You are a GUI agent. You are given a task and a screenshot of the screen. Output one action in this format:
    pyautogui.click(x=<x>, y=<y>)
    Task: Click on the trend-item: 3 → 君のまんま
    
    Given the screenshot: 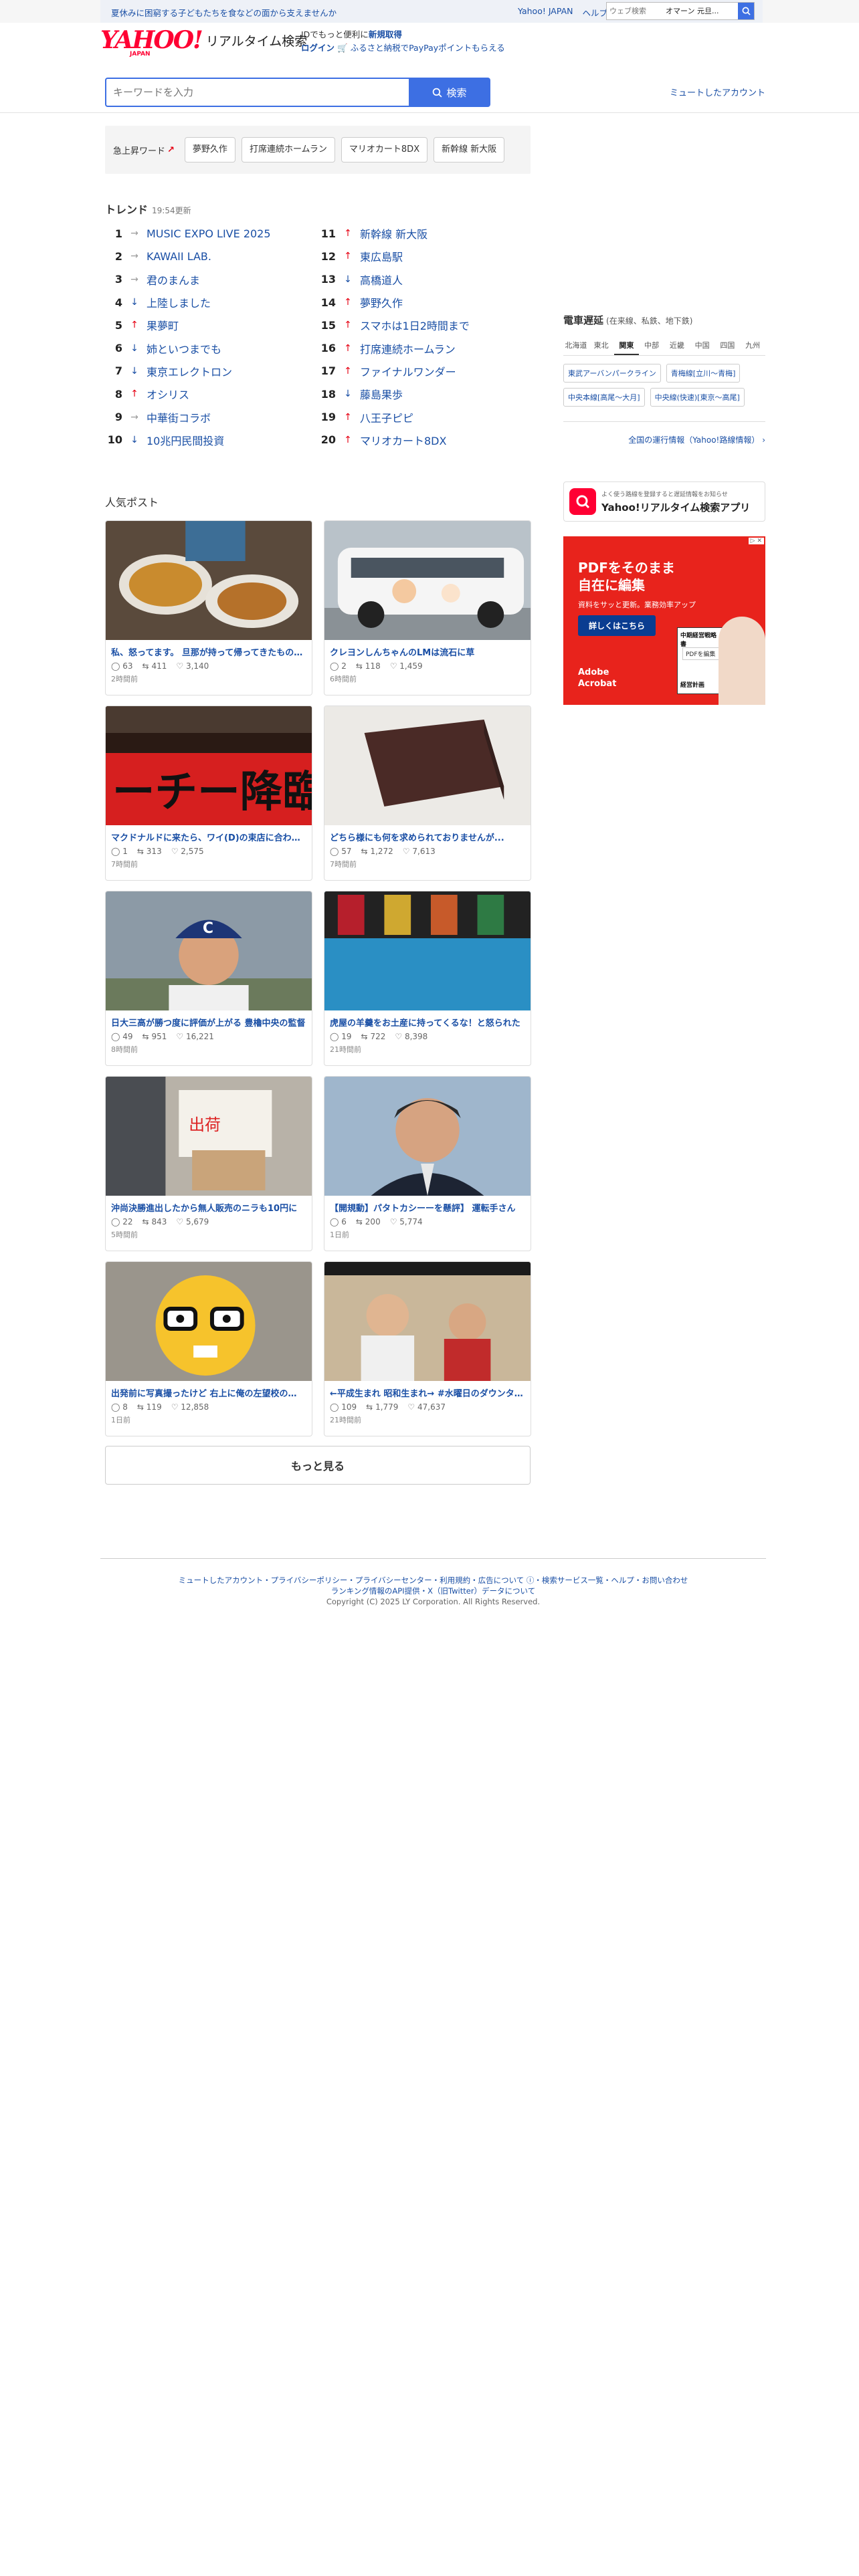 What is the action you would take?
    pyautogui.click(x=209, y=279)
    